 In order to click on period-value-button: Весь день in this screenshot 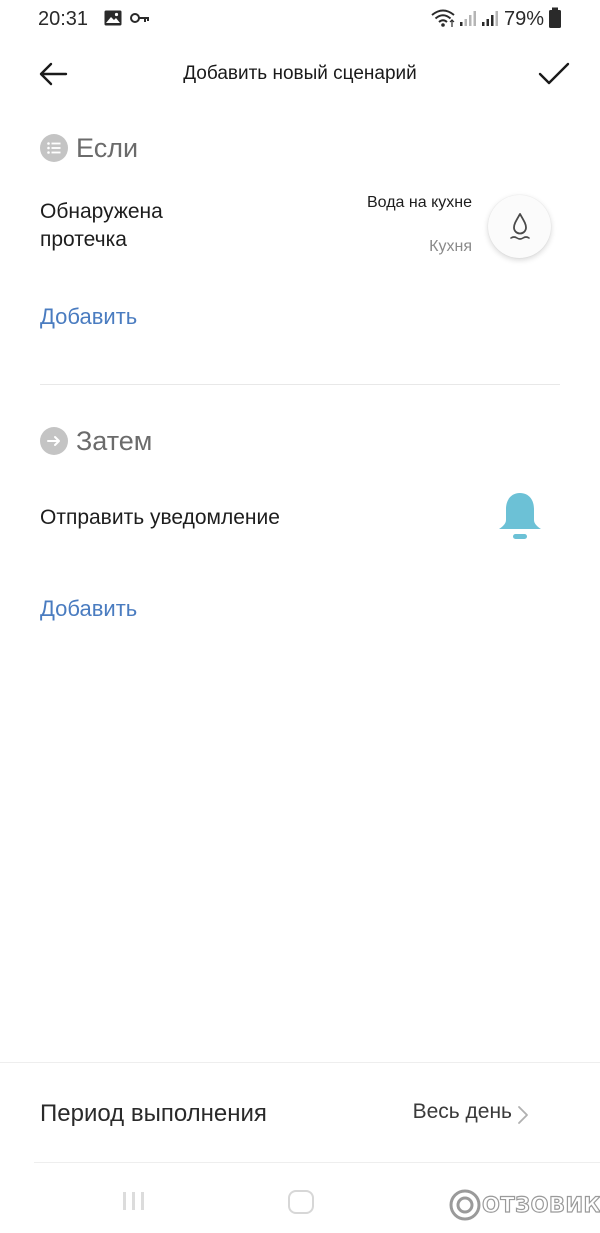, I will do `click(462, 1112)`.